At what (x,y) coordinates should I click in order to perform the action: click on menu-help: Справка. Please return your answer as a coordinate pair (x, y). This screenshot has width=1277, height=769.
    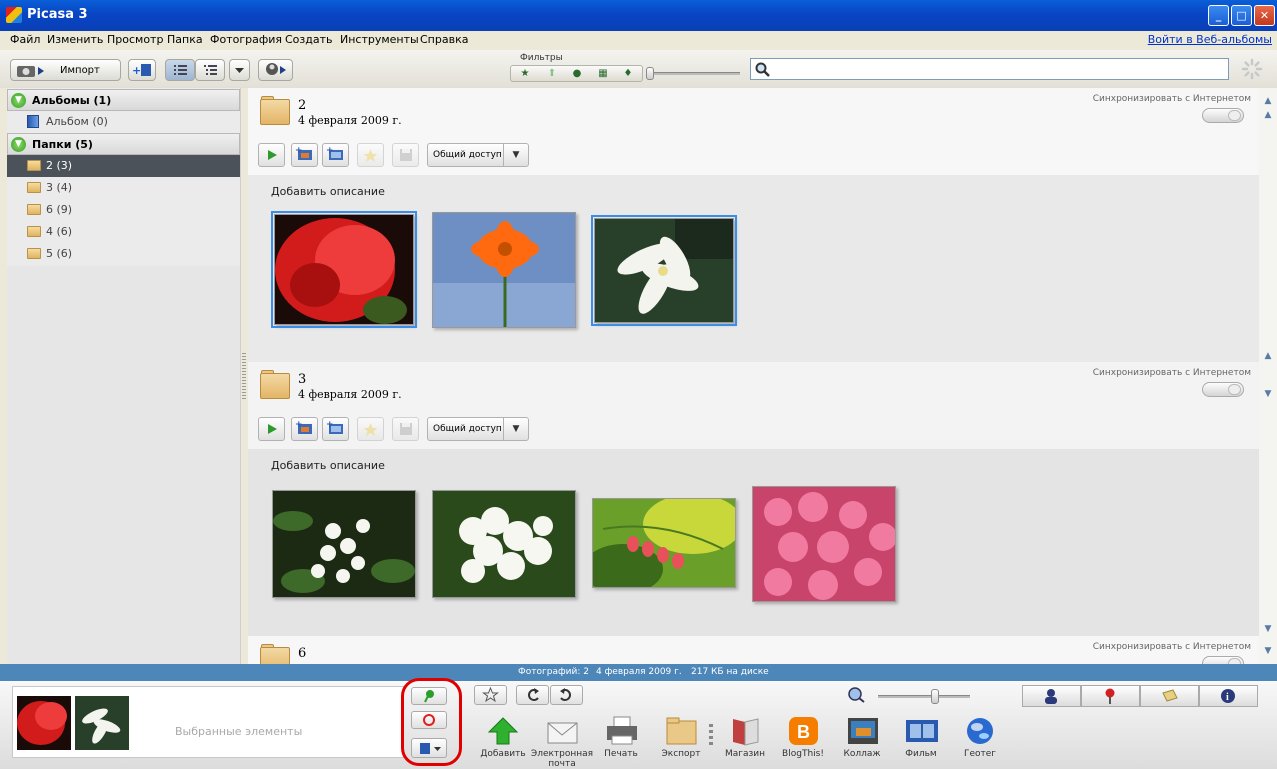
    Looking at the image, I should click on (444, 39).